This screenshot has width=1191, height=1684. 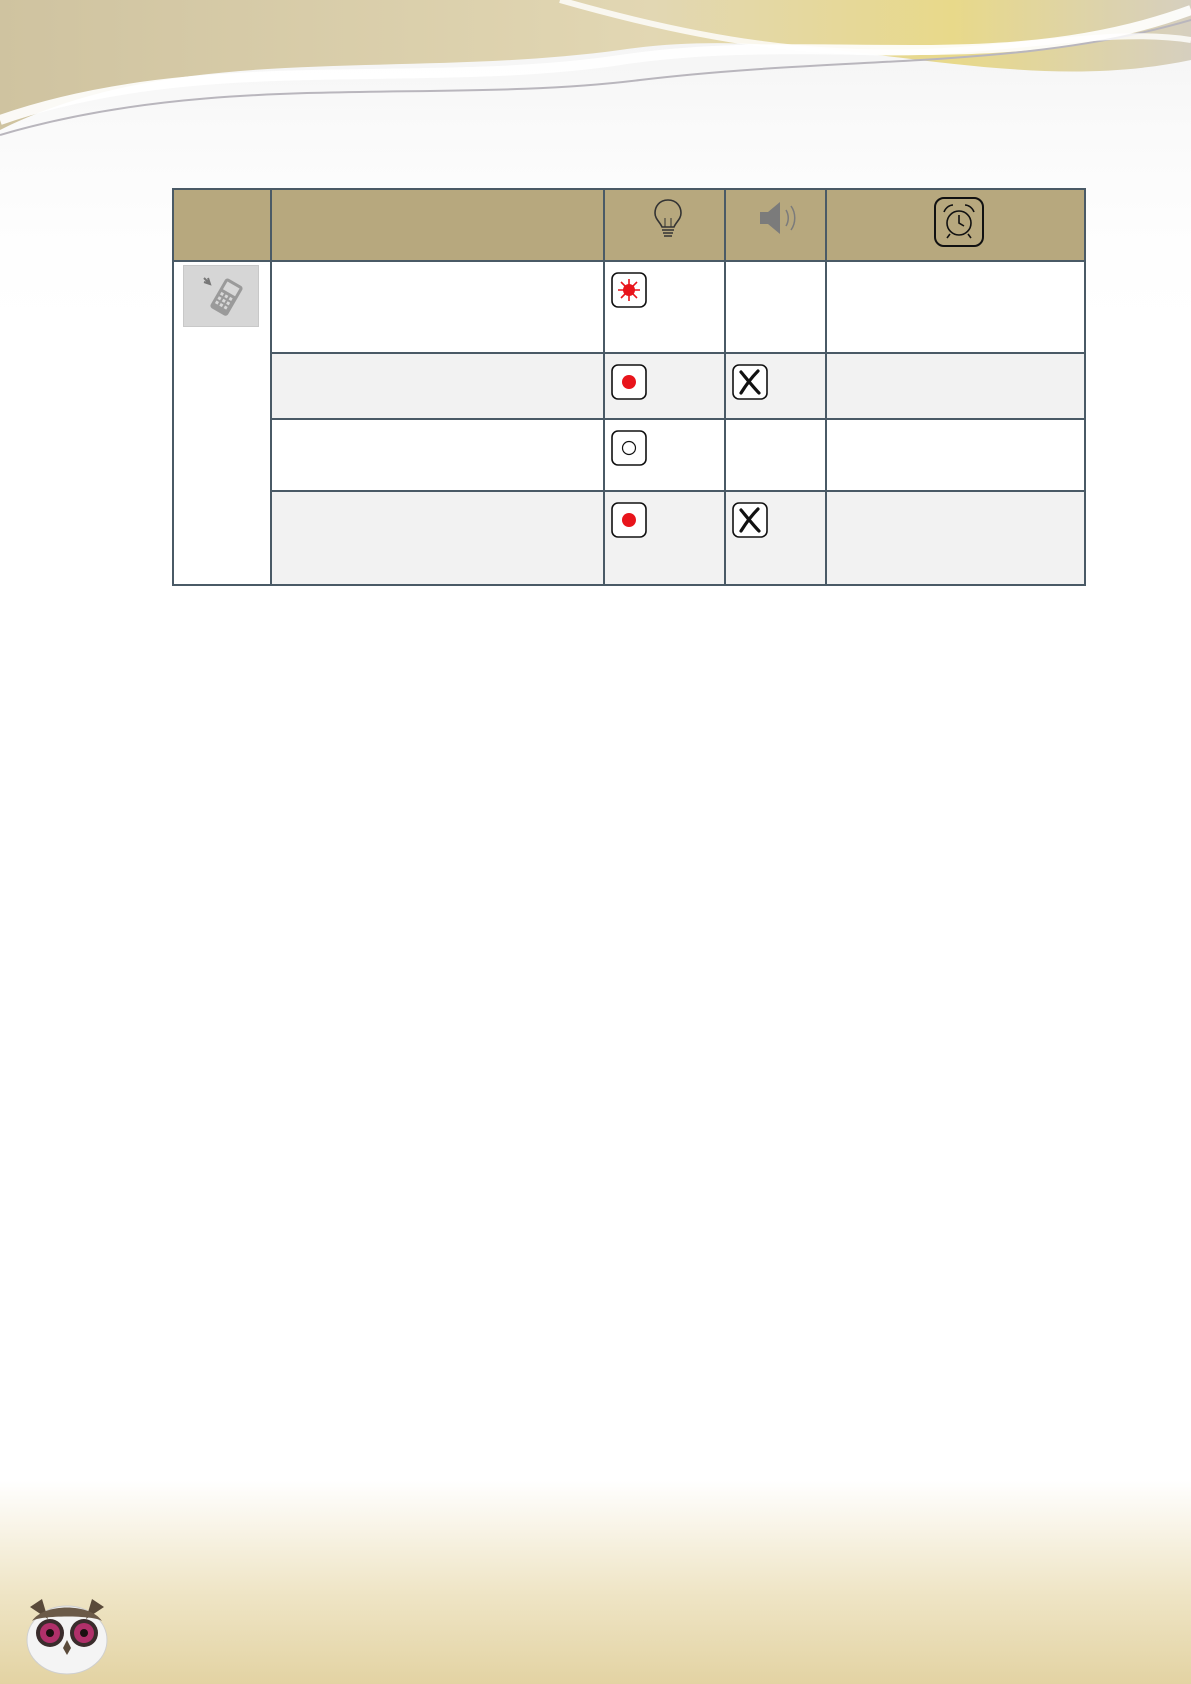 I want to click on speaker-icon, so click(x=779, y=220).